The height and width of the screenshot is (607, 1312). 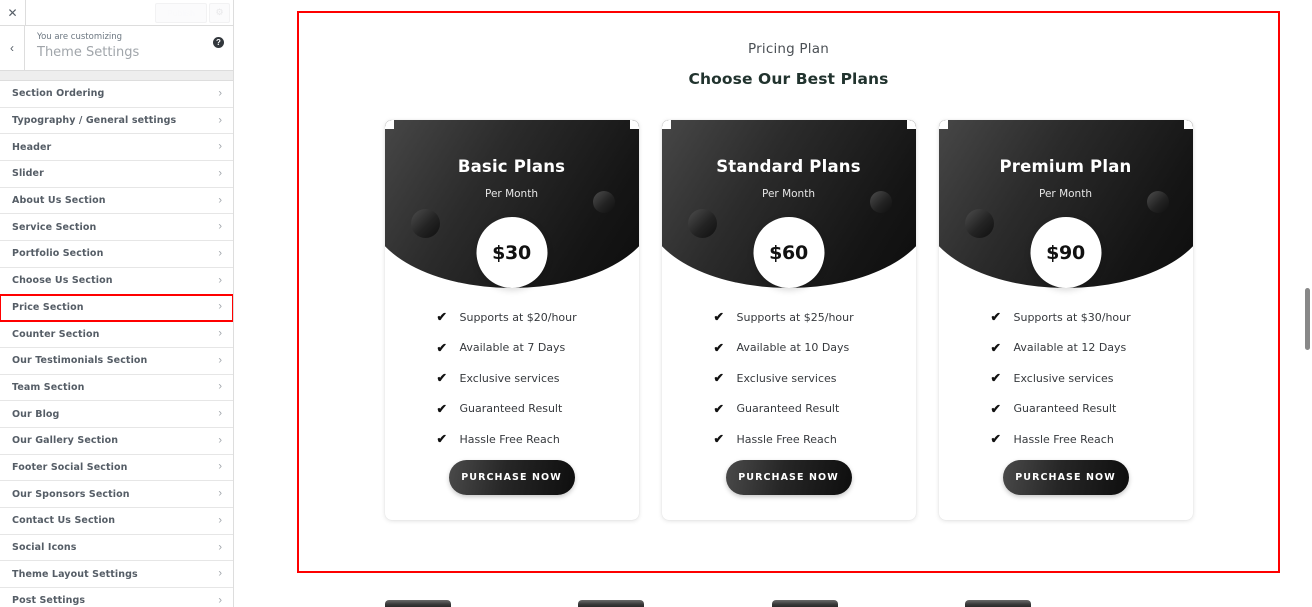 I want to click on sidebar-item-choose-us-section: Choose Us Section ›, so click(x=116, y=281).